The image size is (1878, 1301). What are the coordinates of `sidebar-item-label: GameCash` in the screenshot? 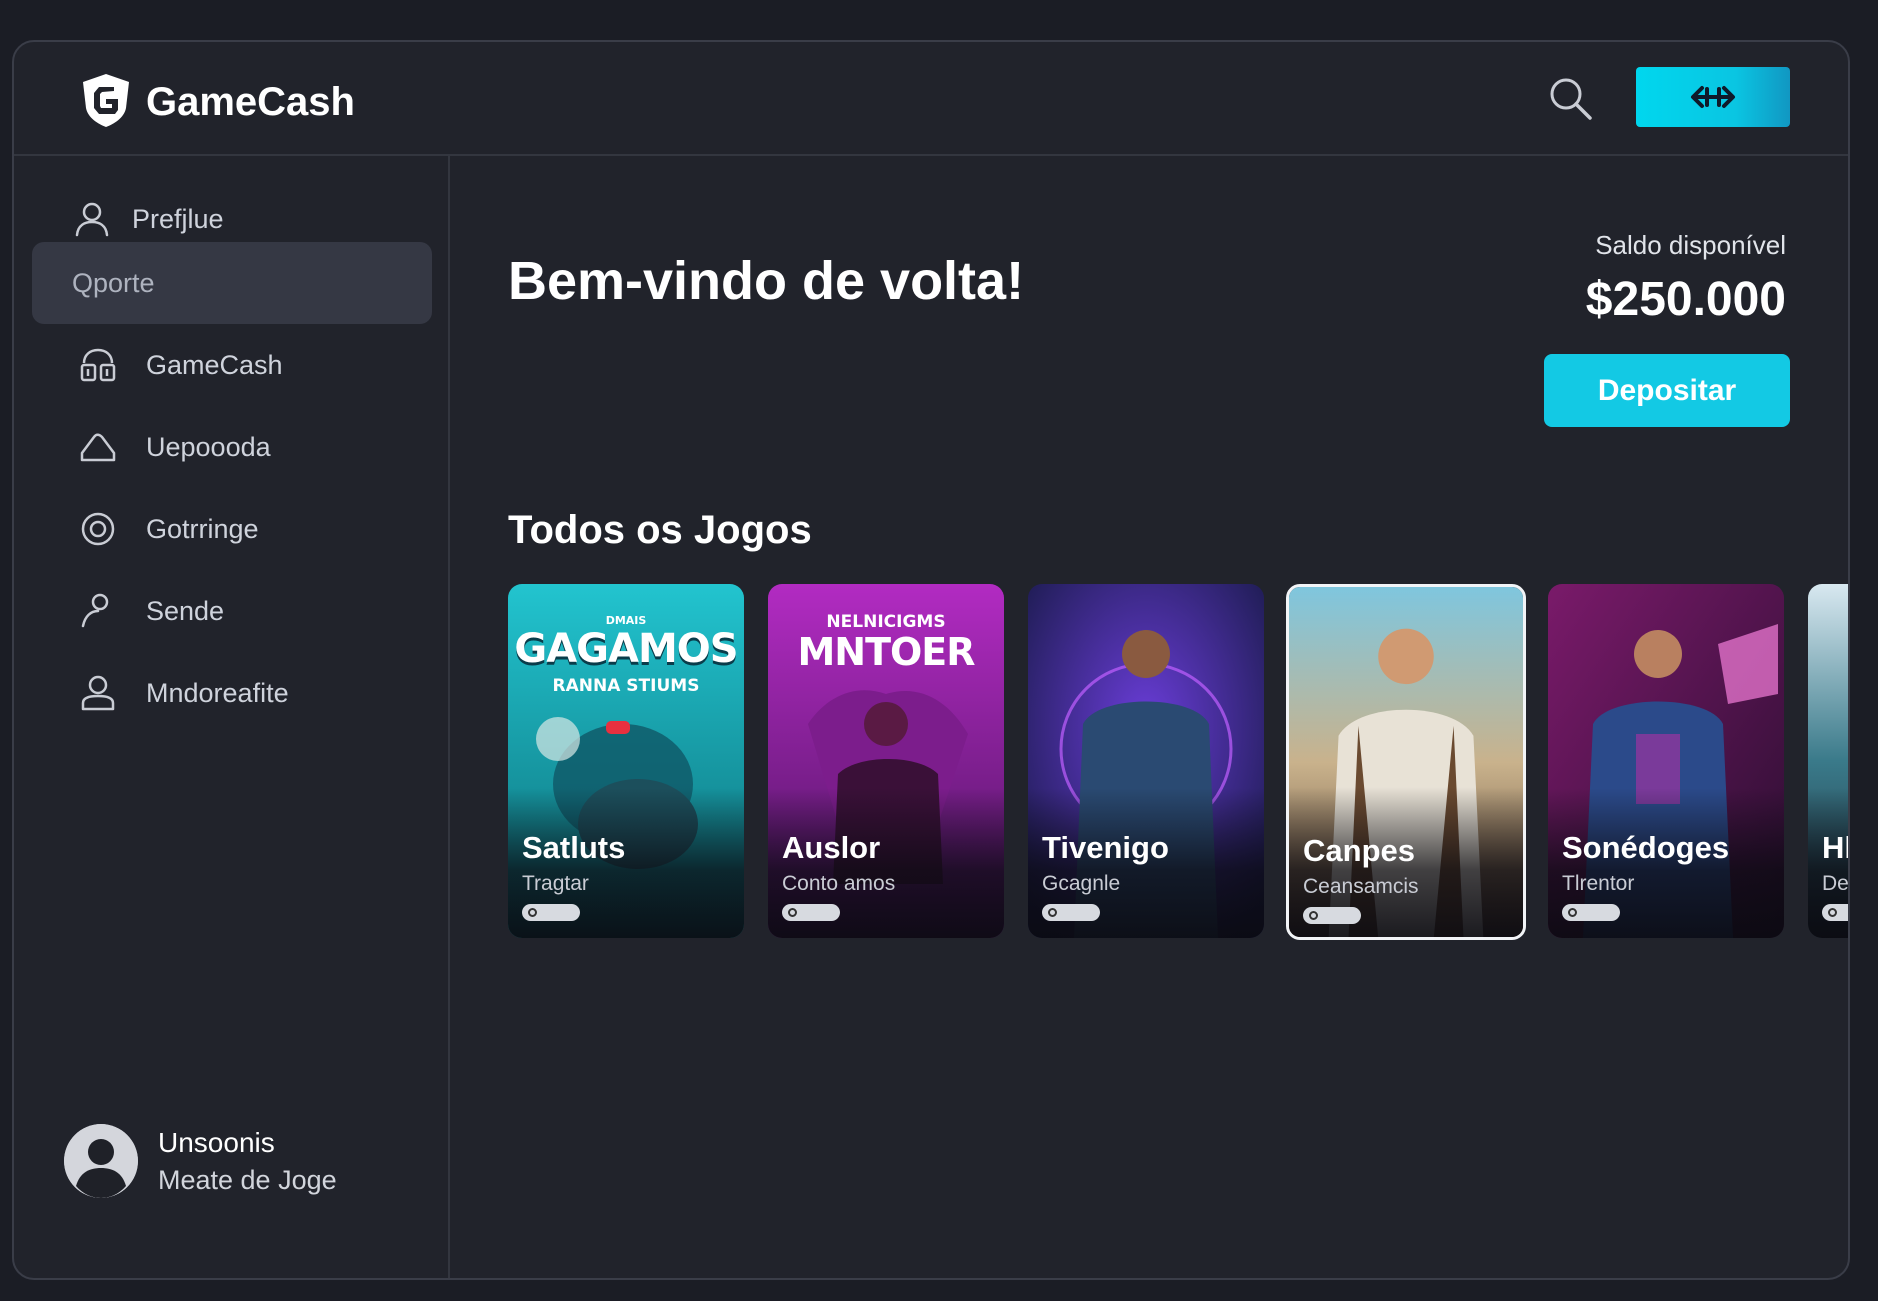 It's located at (214, 364).